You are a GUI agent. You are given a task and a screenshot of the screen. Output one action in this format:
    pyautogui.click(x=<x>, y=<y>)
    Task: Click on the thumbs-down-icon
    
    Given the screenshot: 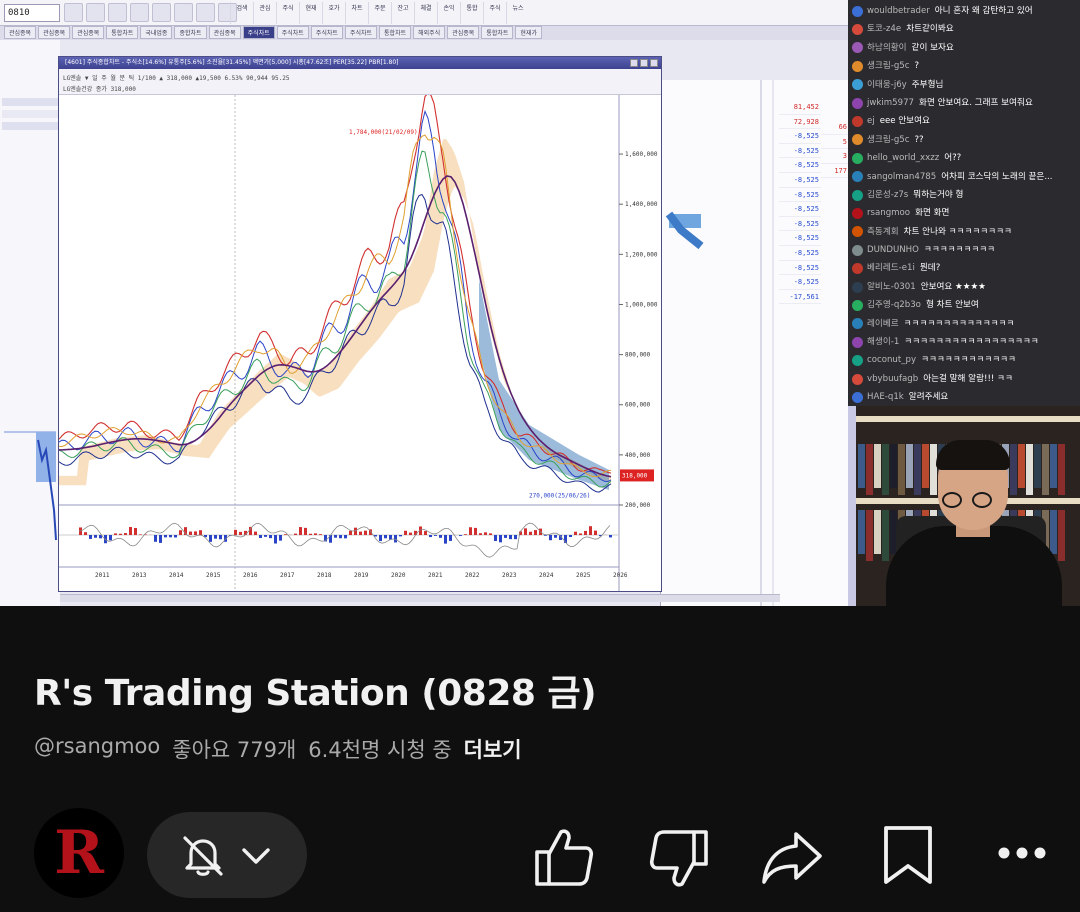 What is the action you would take?
    pyautogui.click(x=679, y=859)
    